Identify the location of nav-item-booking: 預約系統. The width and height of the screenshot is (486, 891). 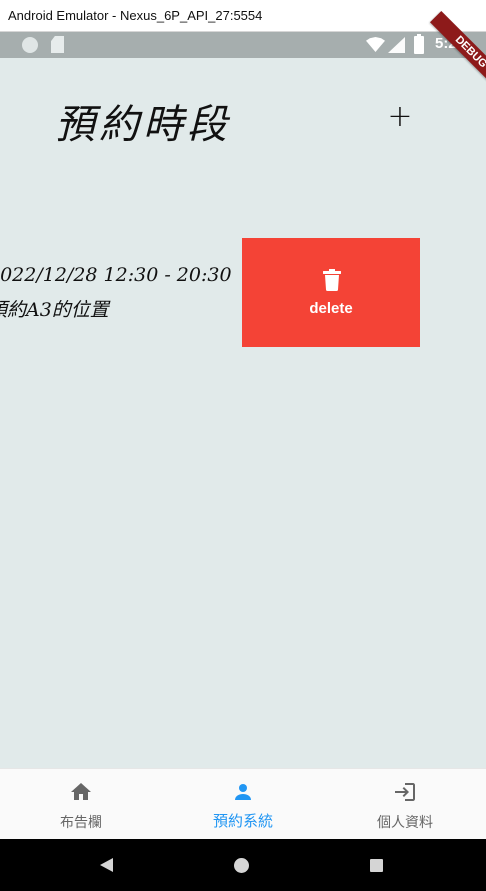
(243, 804).